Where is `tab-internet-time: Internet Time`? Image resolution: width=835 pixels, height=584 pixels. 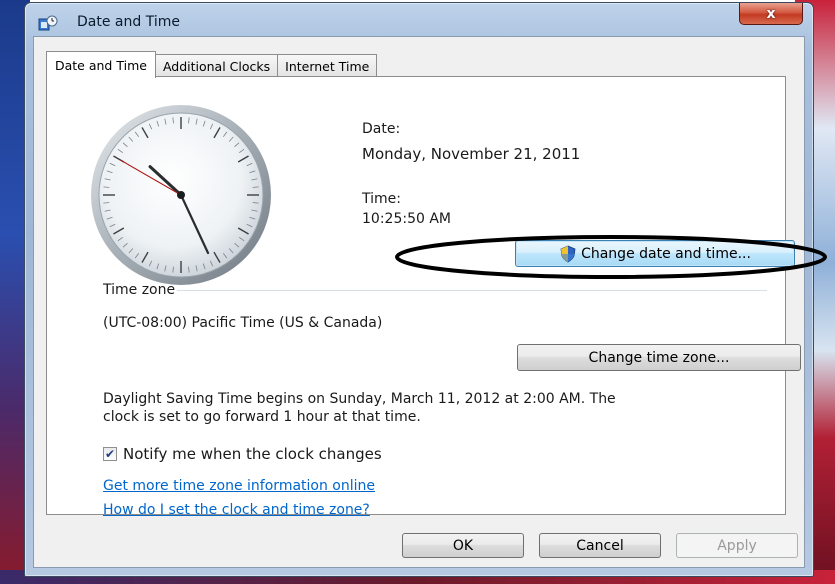 tab-internet-time: Internet Time is located at coordinates (327, 65).